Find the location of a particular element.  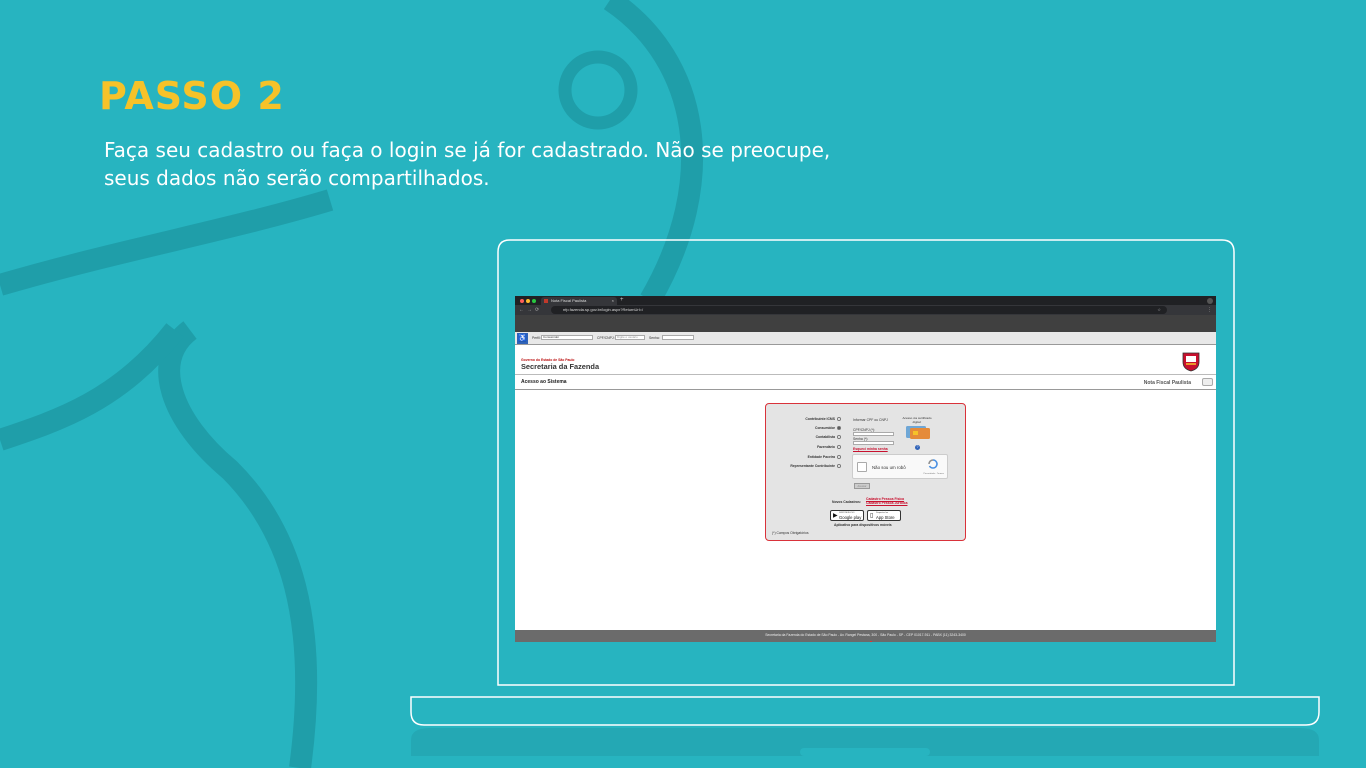

role-label: Contabilista is located at coordinates (825, 437).